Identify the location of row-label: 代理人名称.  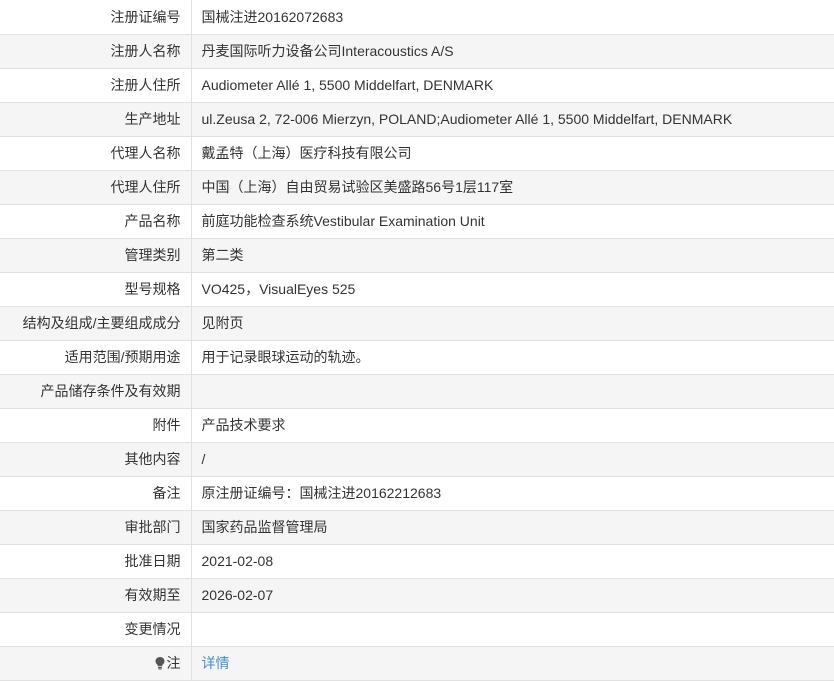
(96, 153).